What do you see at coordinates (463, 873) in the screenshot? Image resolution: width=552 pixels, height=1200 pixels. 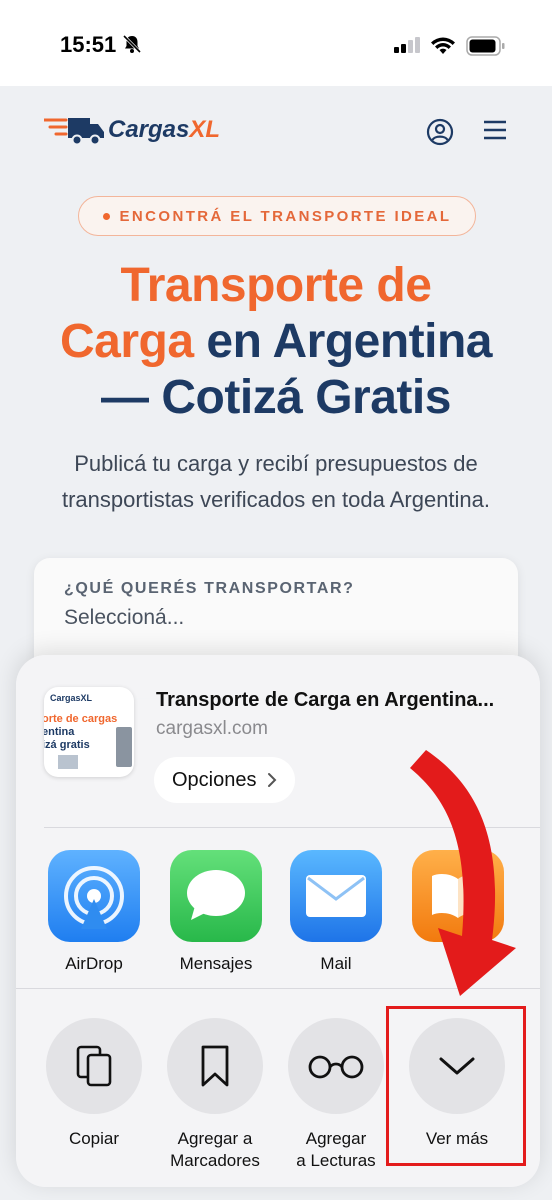 I see `red-arrow-icon` at bounding box center [463, 873].